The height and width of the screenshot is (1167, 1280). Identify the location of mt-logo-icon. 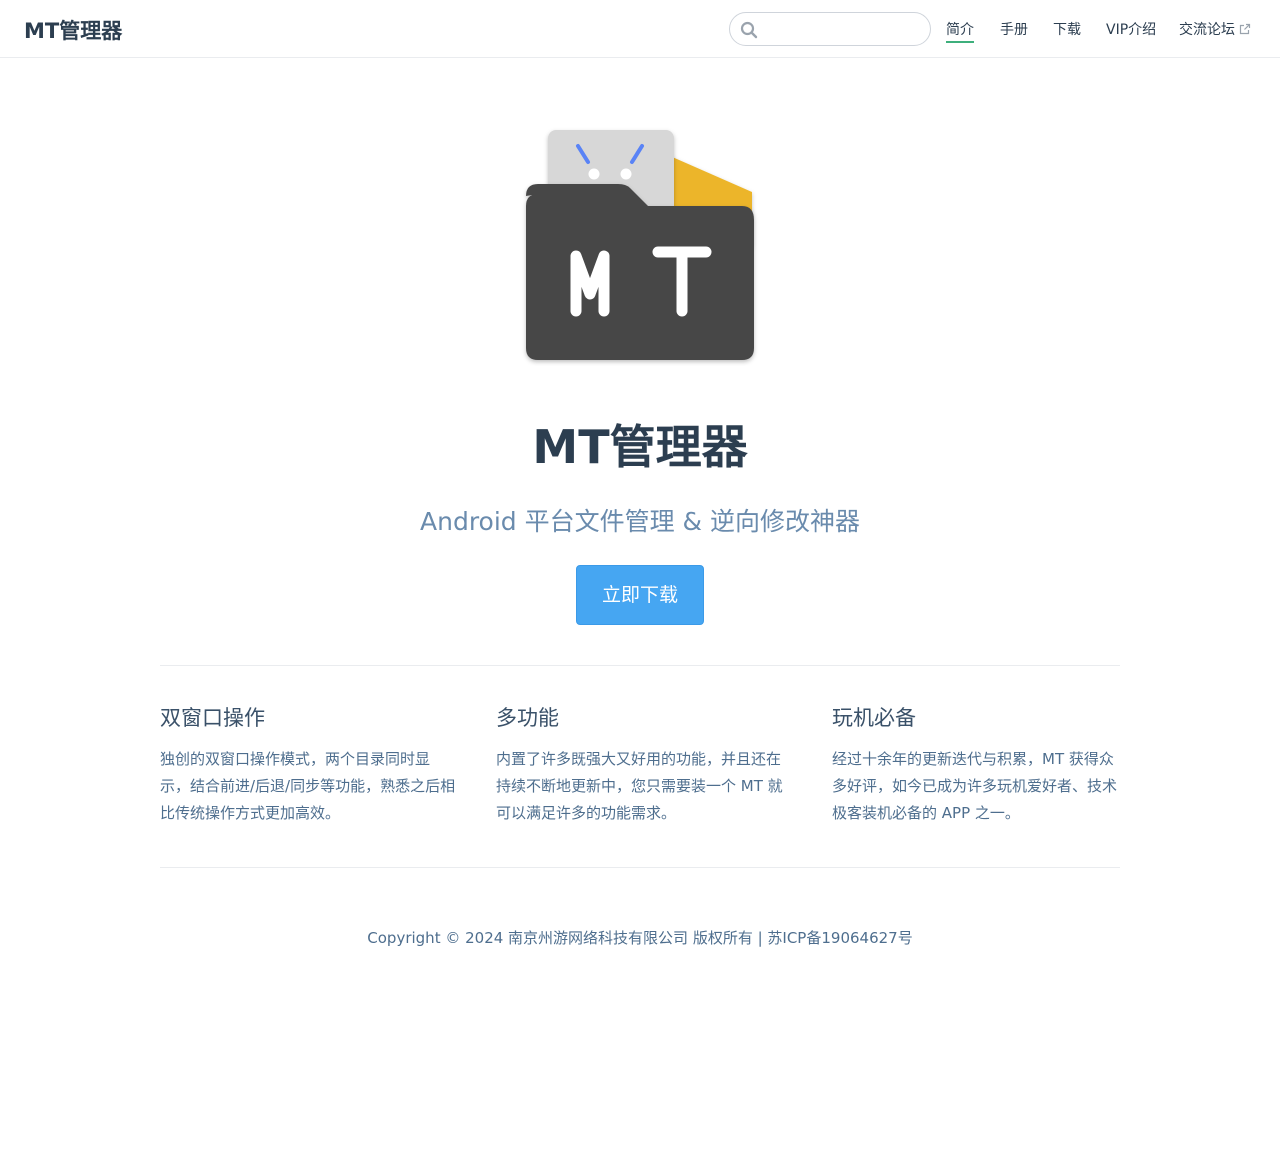
(640, 245).